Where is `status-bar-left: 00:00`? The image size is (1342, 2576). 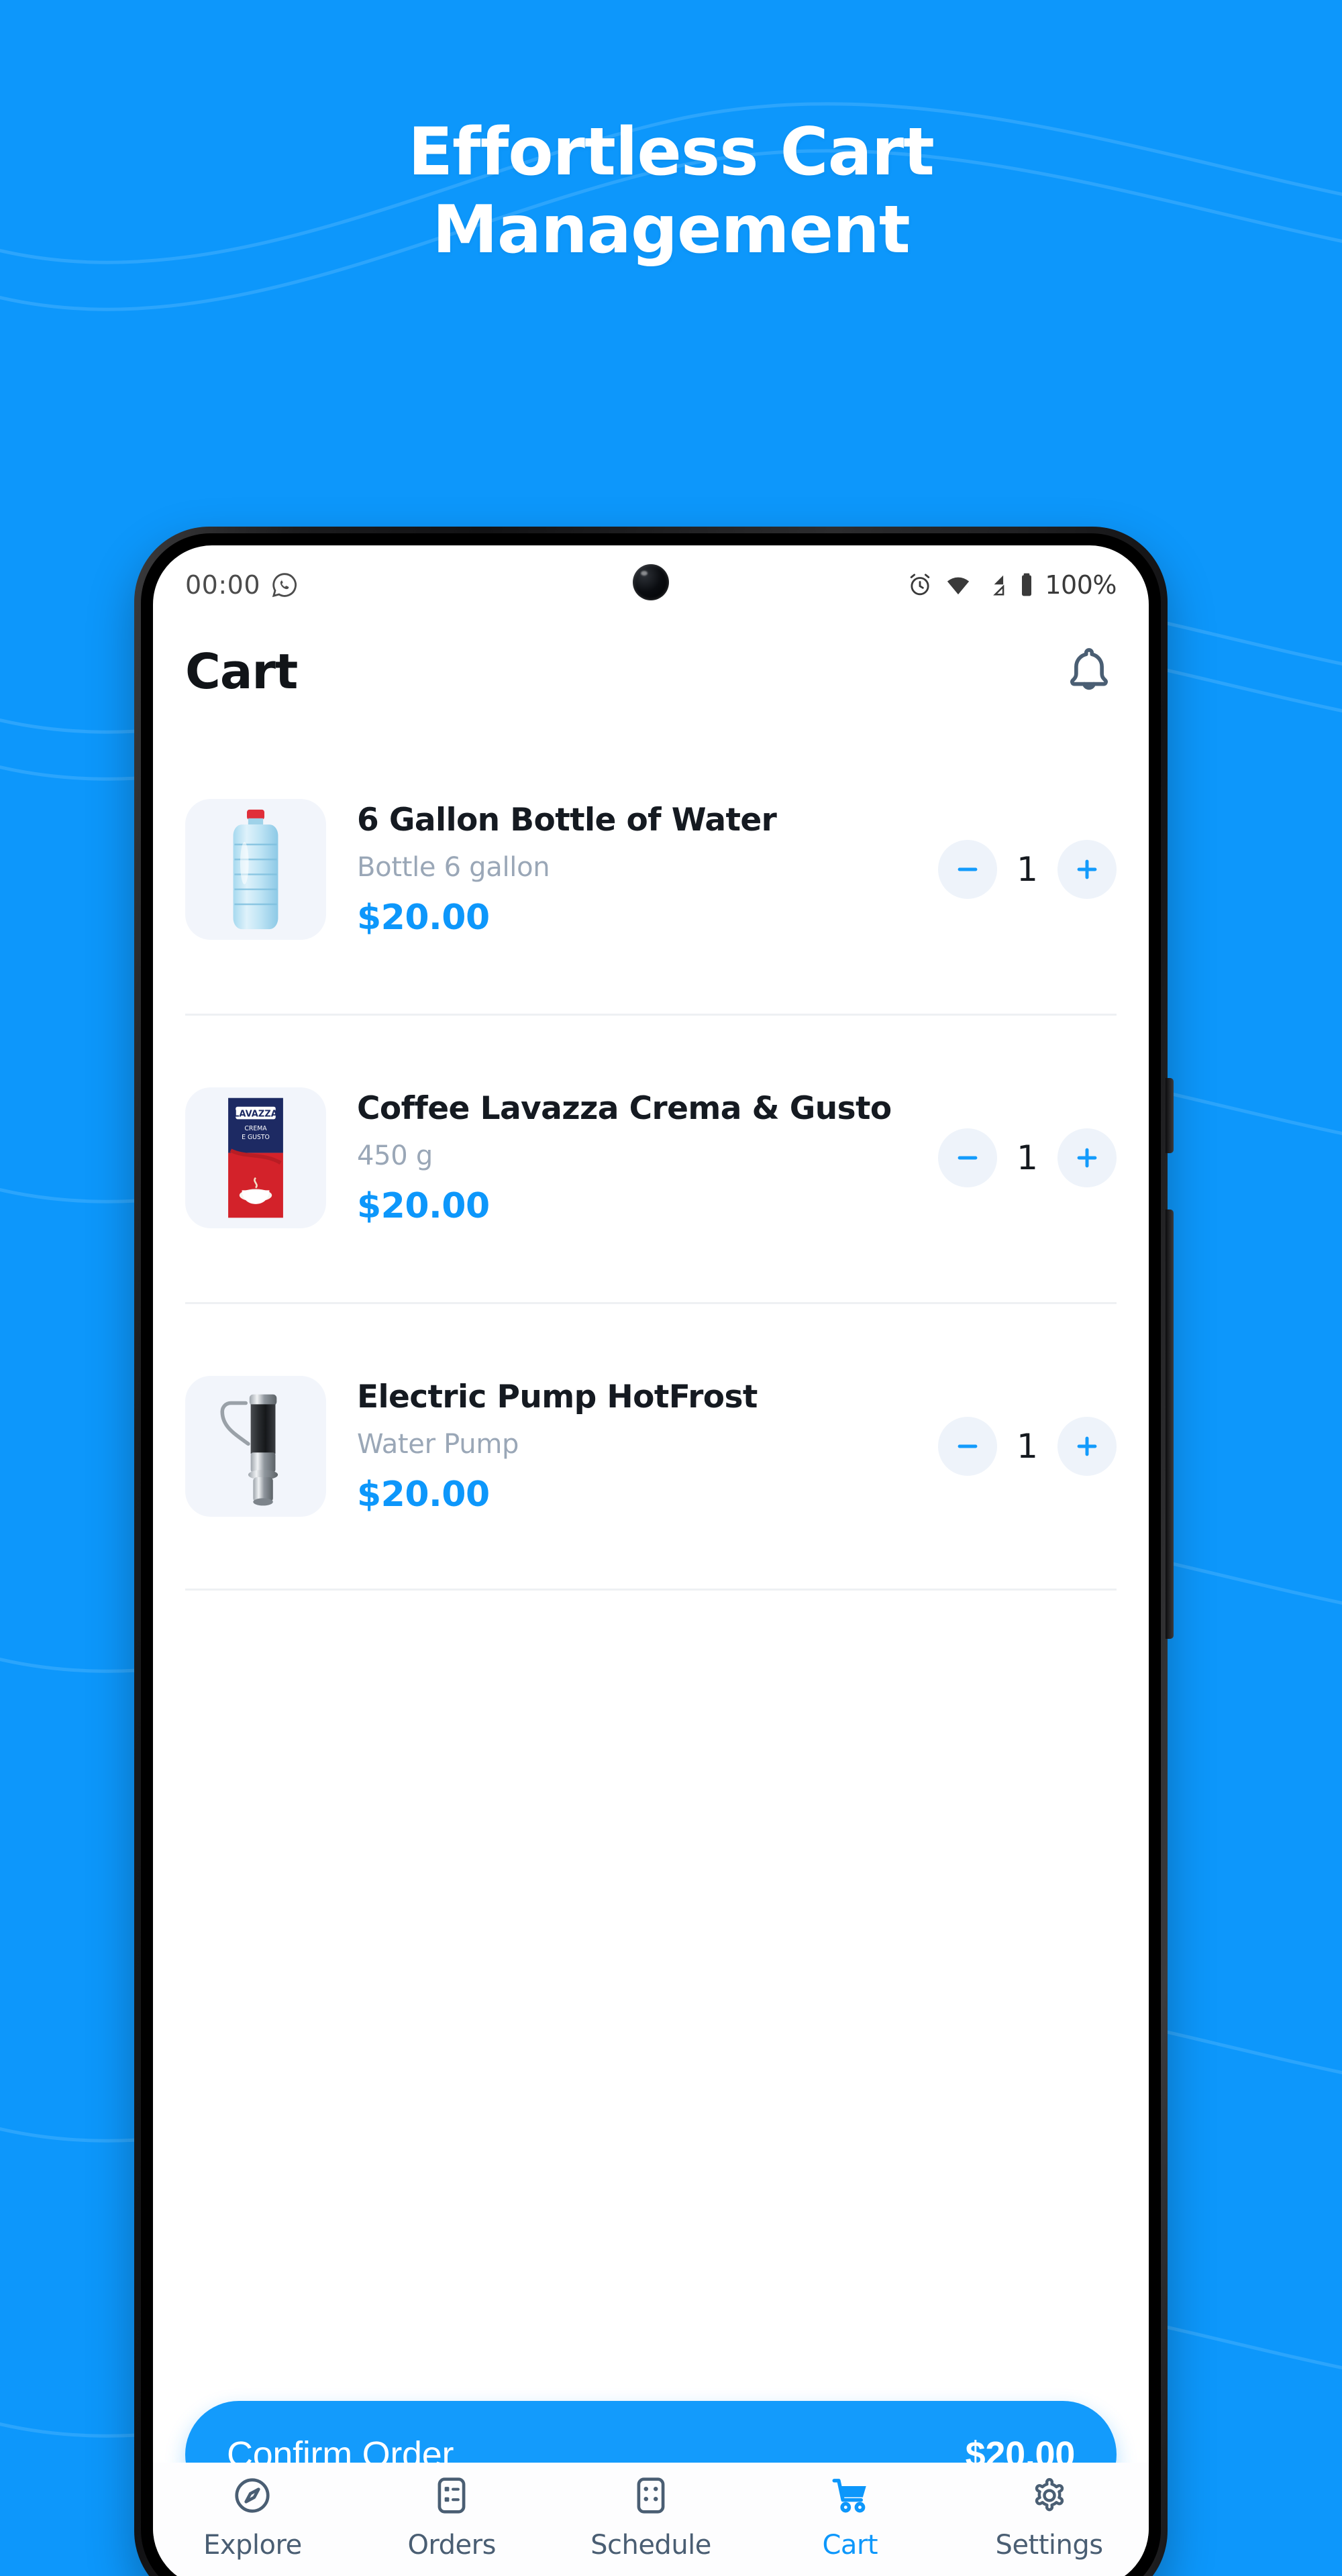
status-bar-left: 00:00 is located at coordinates (242, 585).